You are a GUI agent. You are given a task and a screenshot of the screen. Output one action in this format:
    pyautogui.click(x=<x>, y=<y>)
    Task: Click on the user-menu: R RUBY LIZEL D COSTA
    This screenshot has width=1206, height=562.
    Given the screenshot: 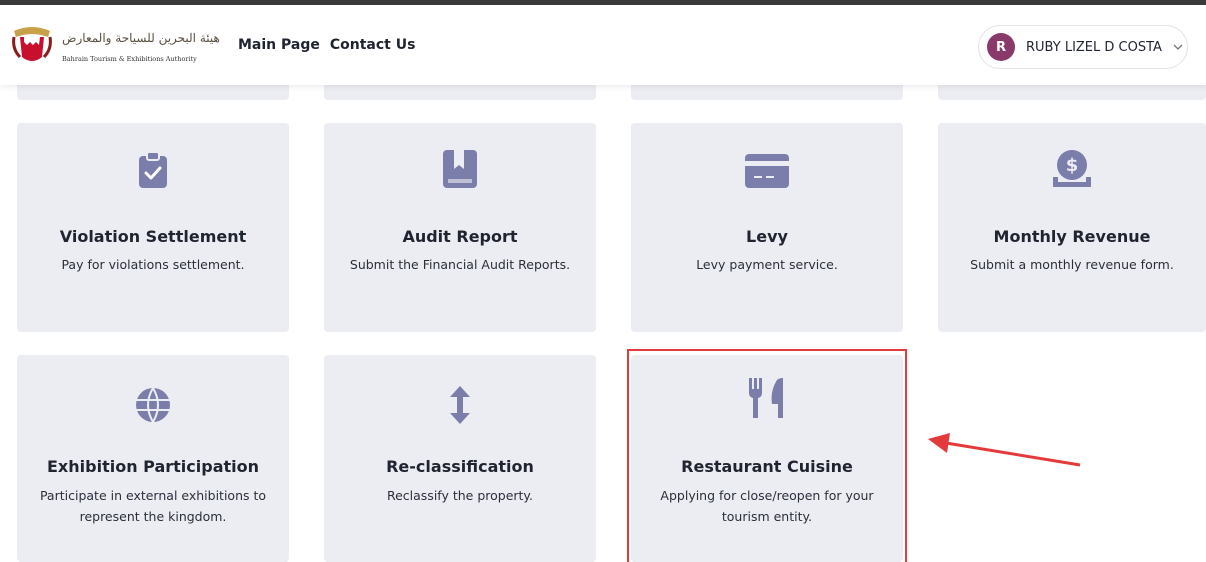 What is the action you would take?
    pyautogui.click(x=1083, y=47)
    